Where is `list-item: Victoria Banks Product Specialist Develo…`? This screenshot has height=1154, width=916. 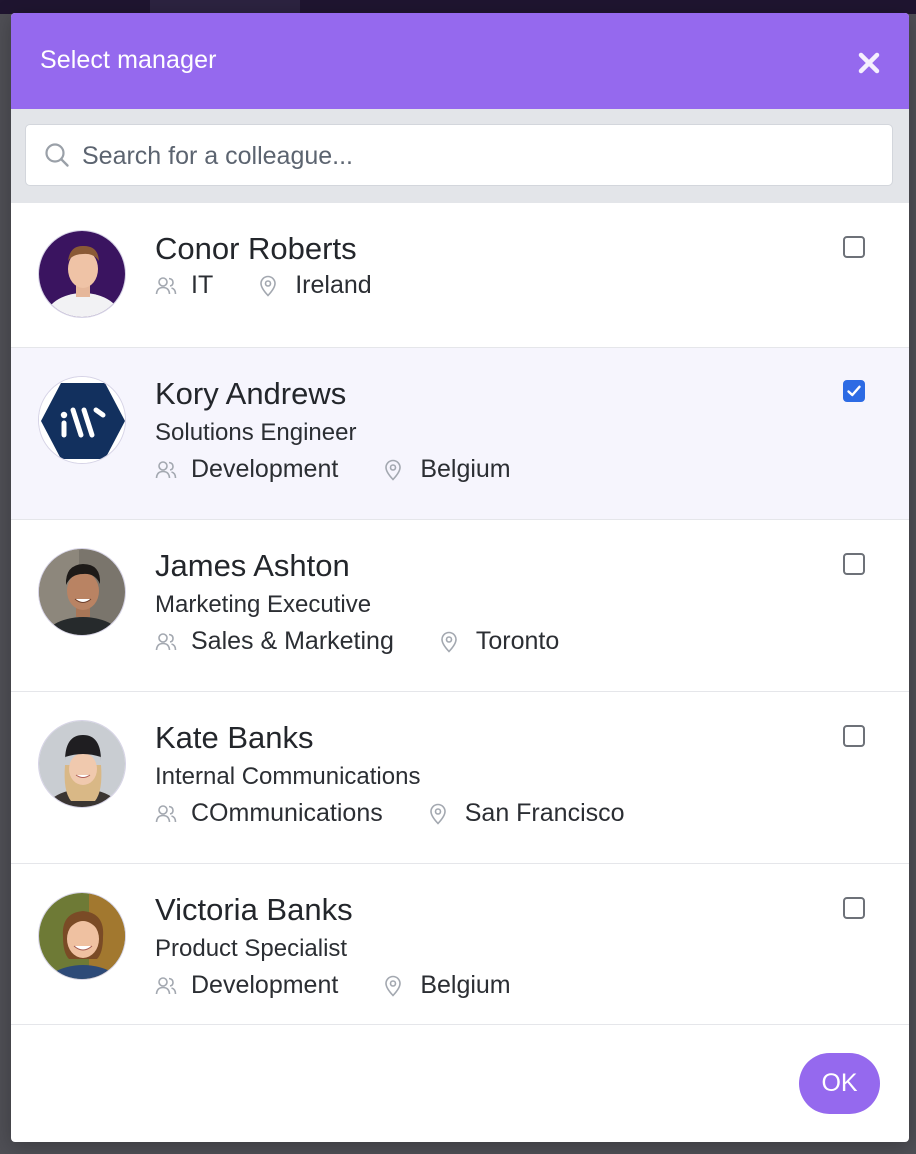
list-item: Victoria Banks Product Specialist Develo… is located at coordinates (460, 944).